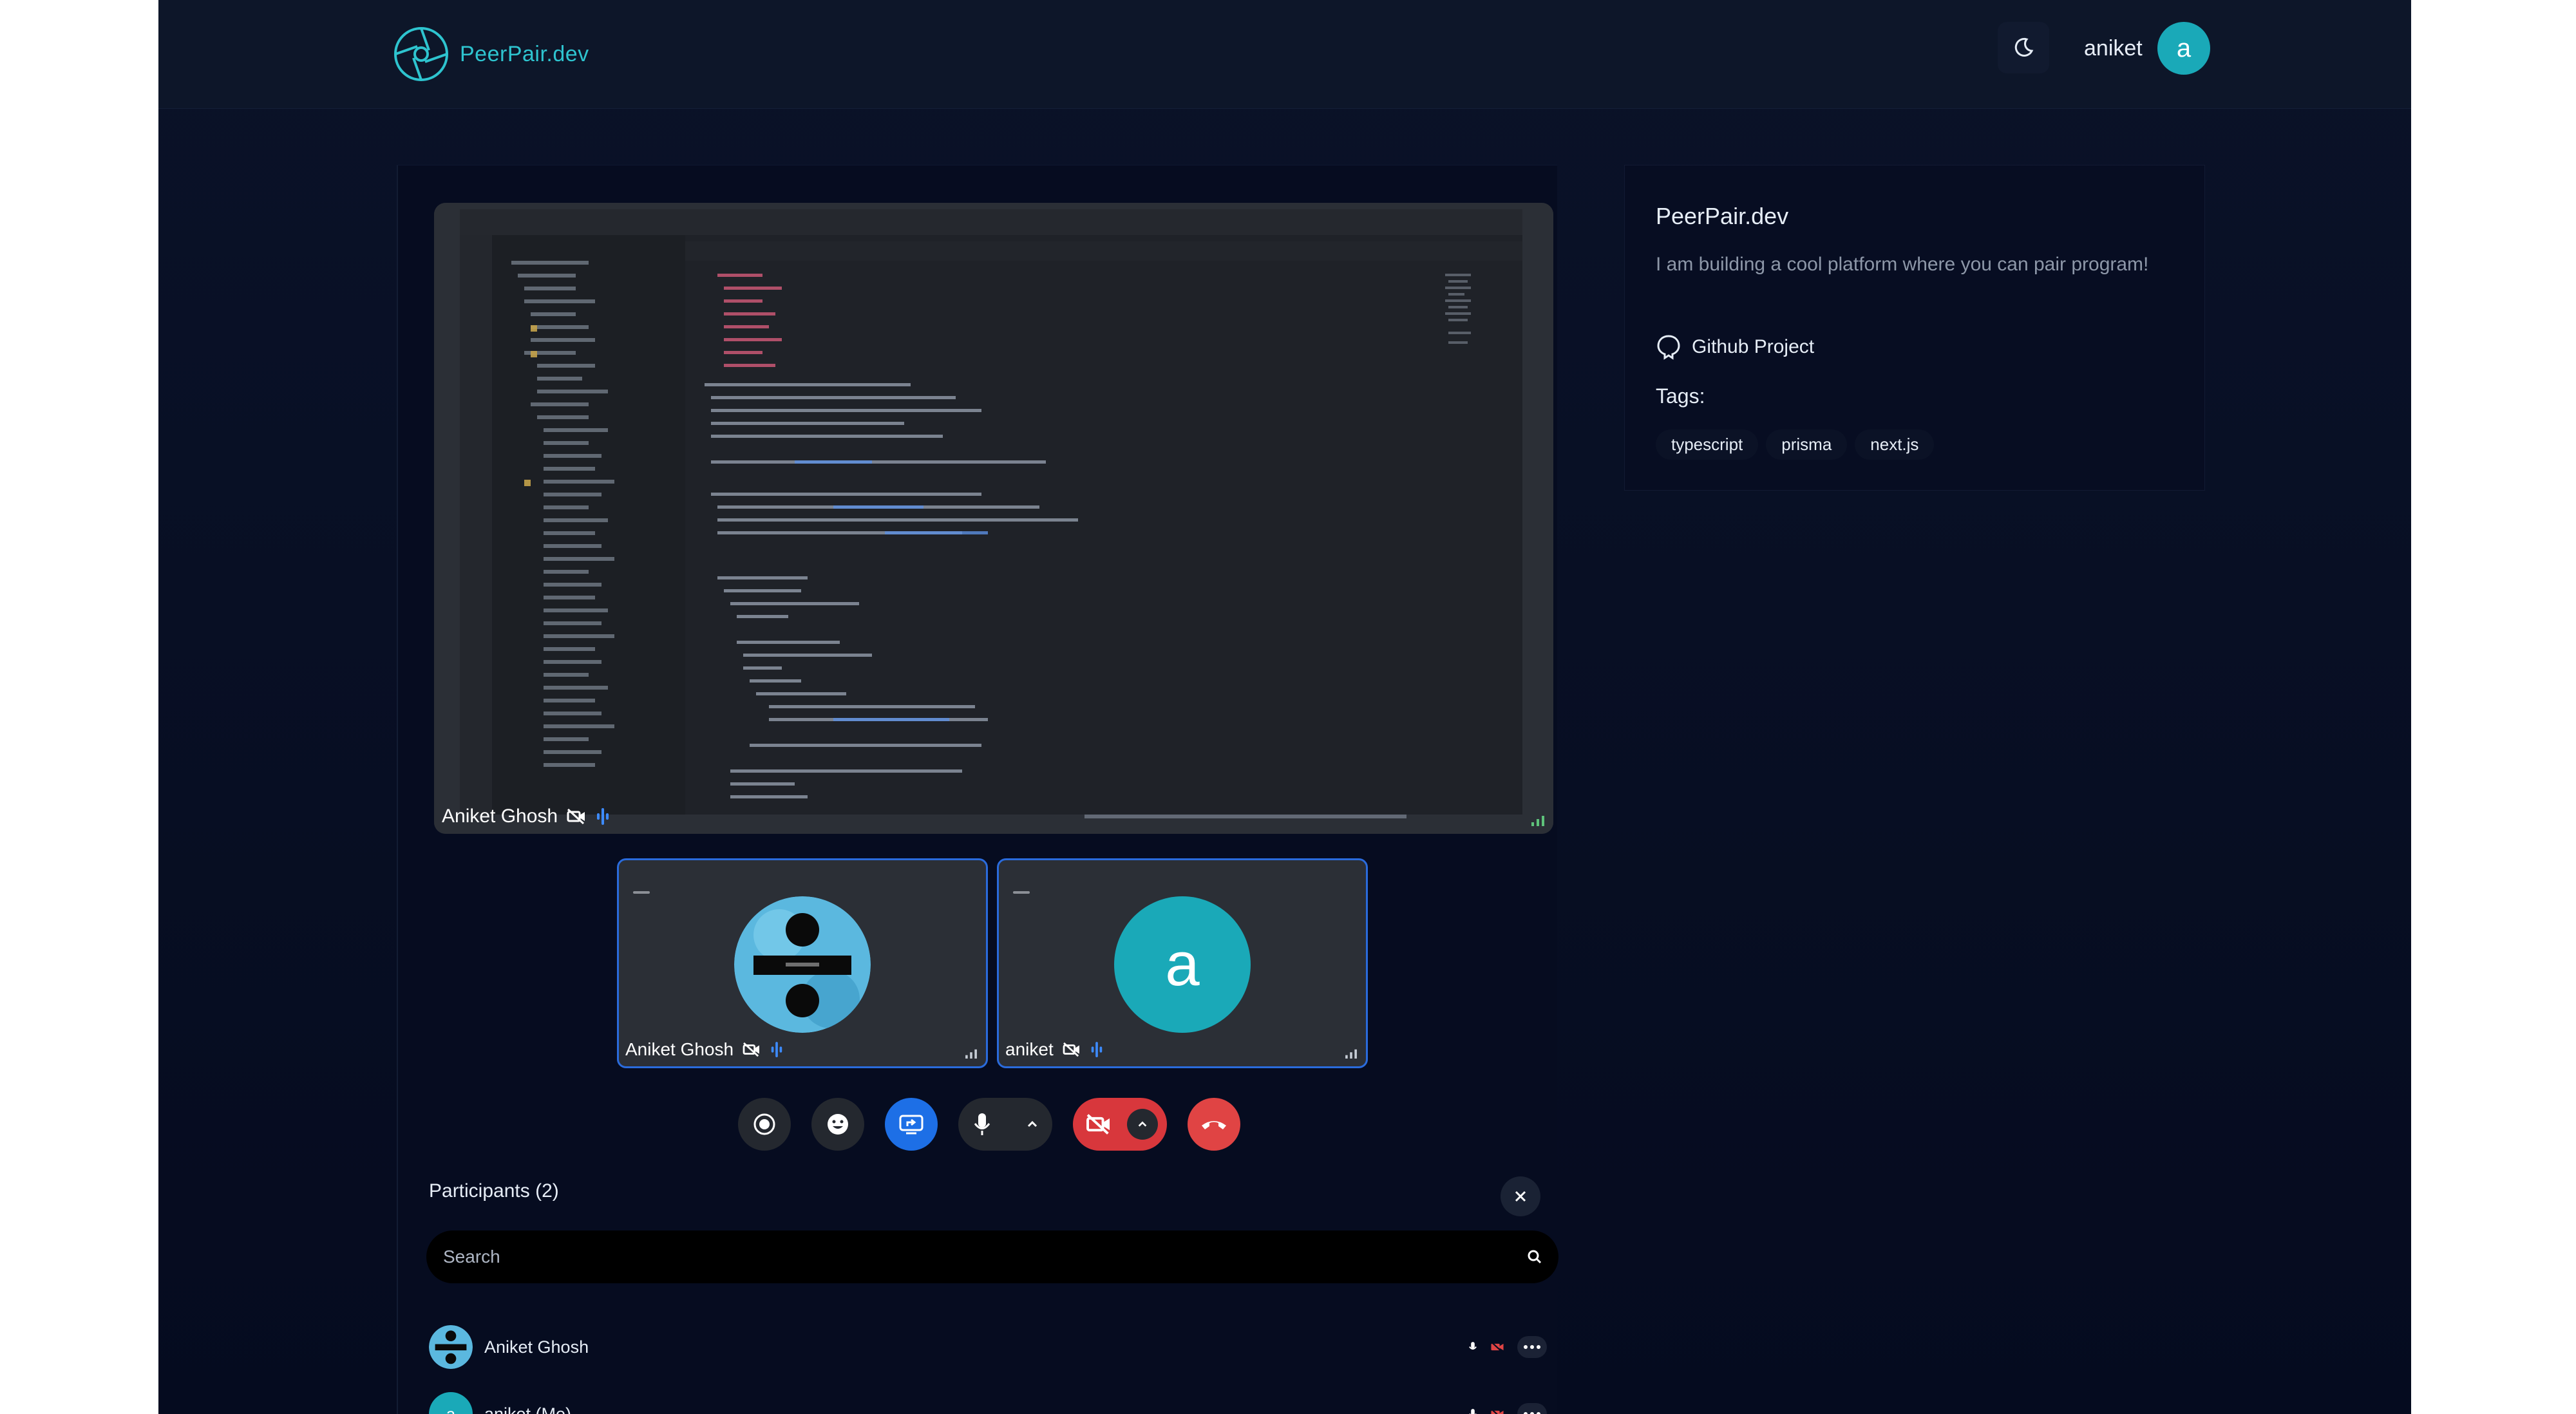 This screenshot has width=2576, height=1414. I want to click on presenter-name: Aniket Ghosh, so click(500, 816).